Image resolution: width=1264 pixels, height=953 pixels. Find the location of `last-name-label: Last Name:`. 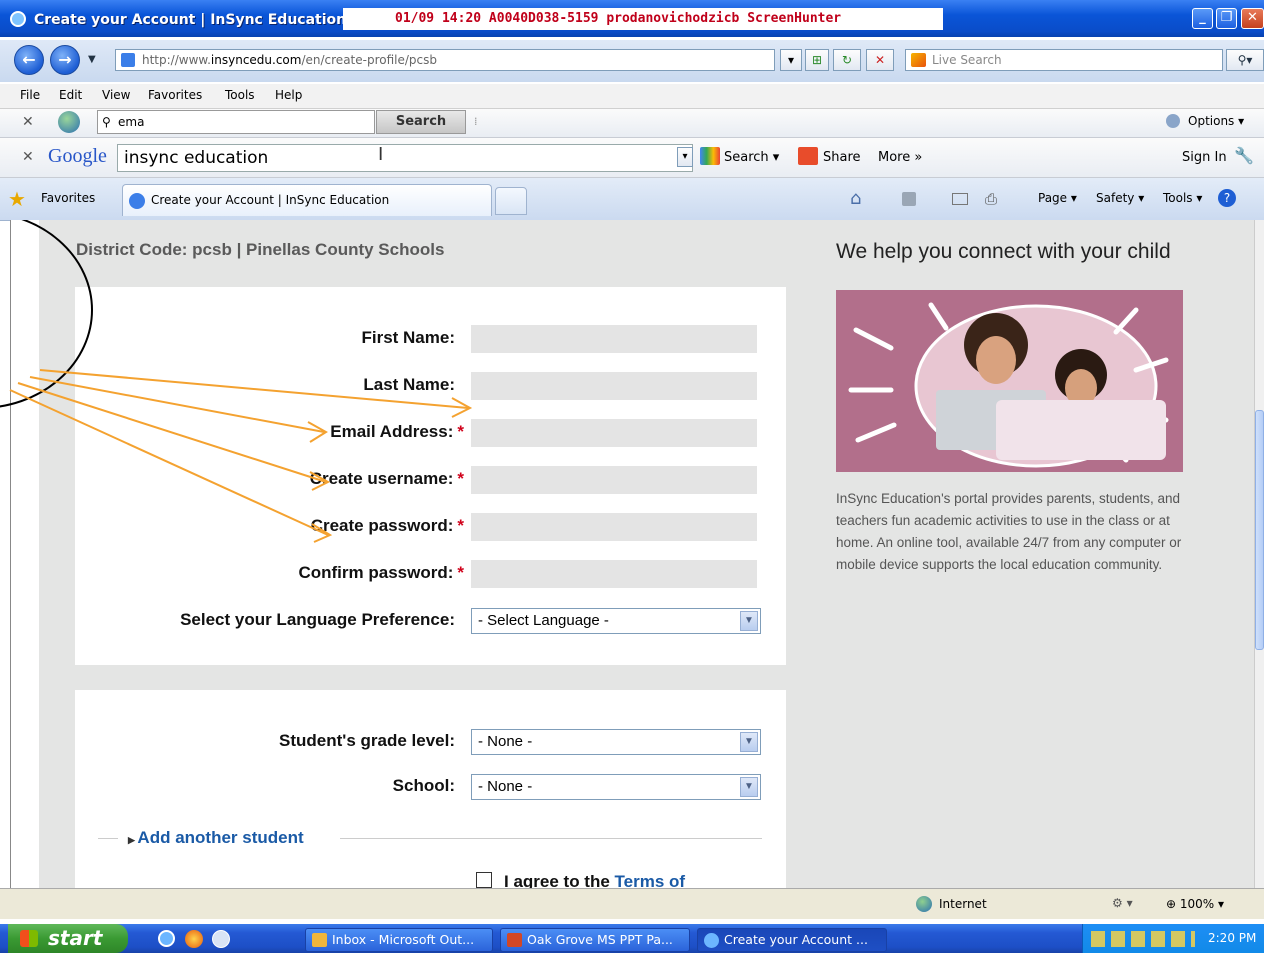

last-name-label: Last Name: is located at coordinates (409, 385).